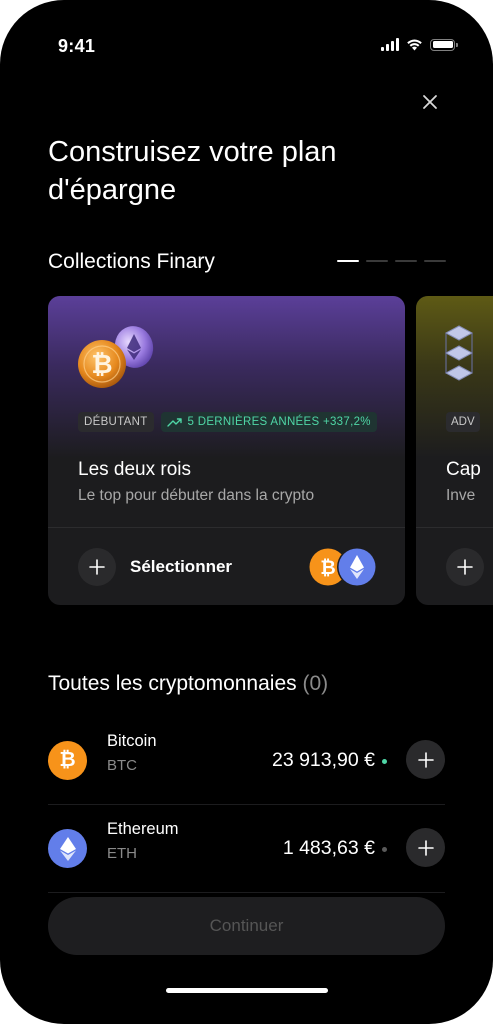 This screenshot has width=493, height=1024. Describe the element at coordinates (172, 683) in the screenshot. I see `cryptos-title-label: Toutes les cryptomonnaies` at that location.